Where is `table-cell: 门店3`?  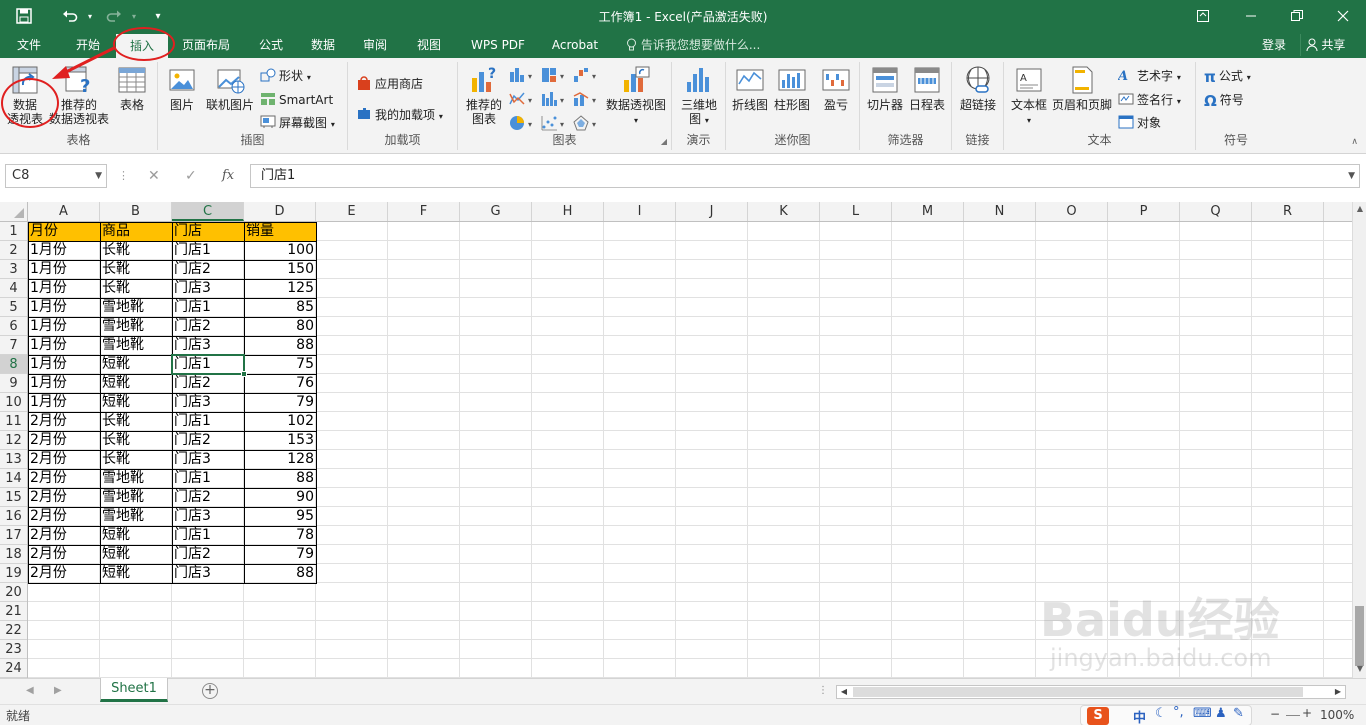
table-cell: 门店3 is located at coordinates (208, 288).